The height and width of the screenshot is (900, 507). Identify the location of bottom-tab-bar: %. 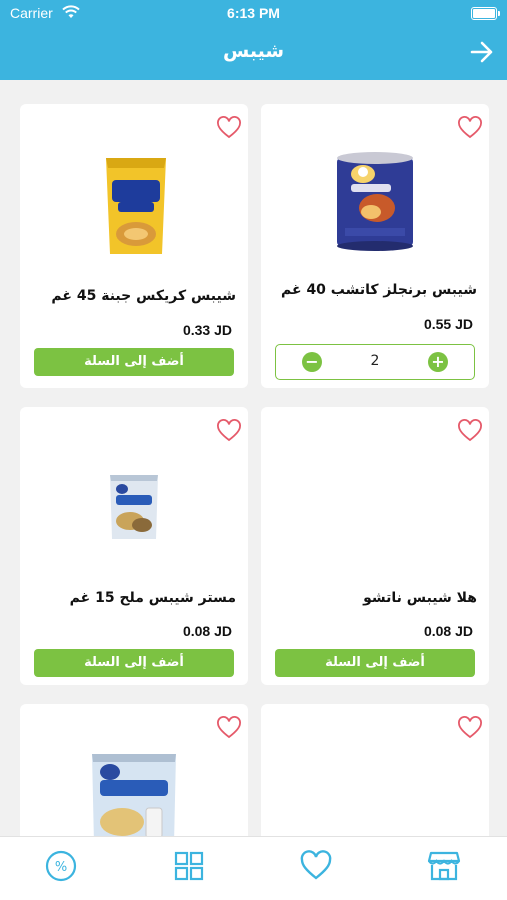
(253, 868).